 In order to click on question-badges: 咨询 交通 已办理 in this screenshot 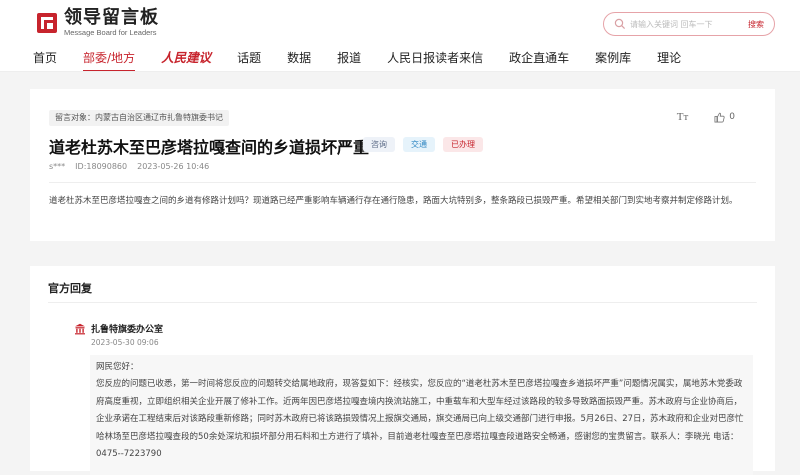, I will do `click(427, 144)`.